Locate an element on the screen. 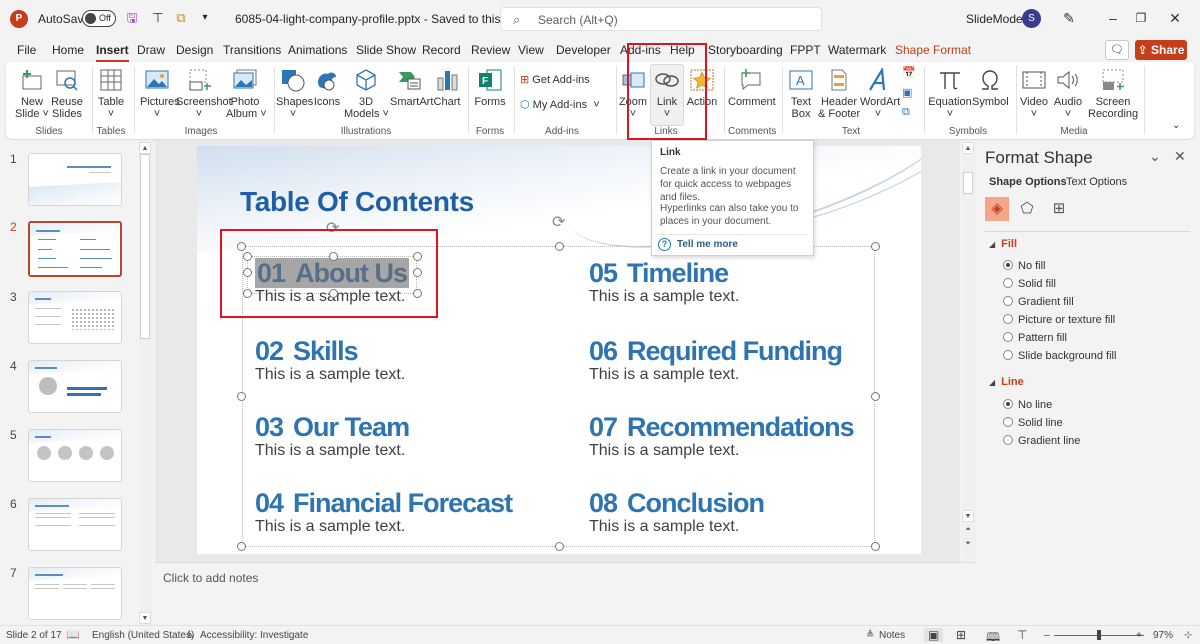 This screenshot has width=1200, height=644. radio-gradient-fill: Gradient fill is located at coordinates (1038, 302).